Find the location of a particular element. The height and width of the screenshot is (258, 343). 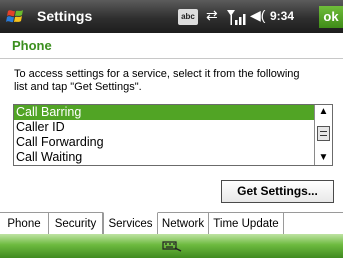

tab-security: Security is located at coordinates (76, 224).